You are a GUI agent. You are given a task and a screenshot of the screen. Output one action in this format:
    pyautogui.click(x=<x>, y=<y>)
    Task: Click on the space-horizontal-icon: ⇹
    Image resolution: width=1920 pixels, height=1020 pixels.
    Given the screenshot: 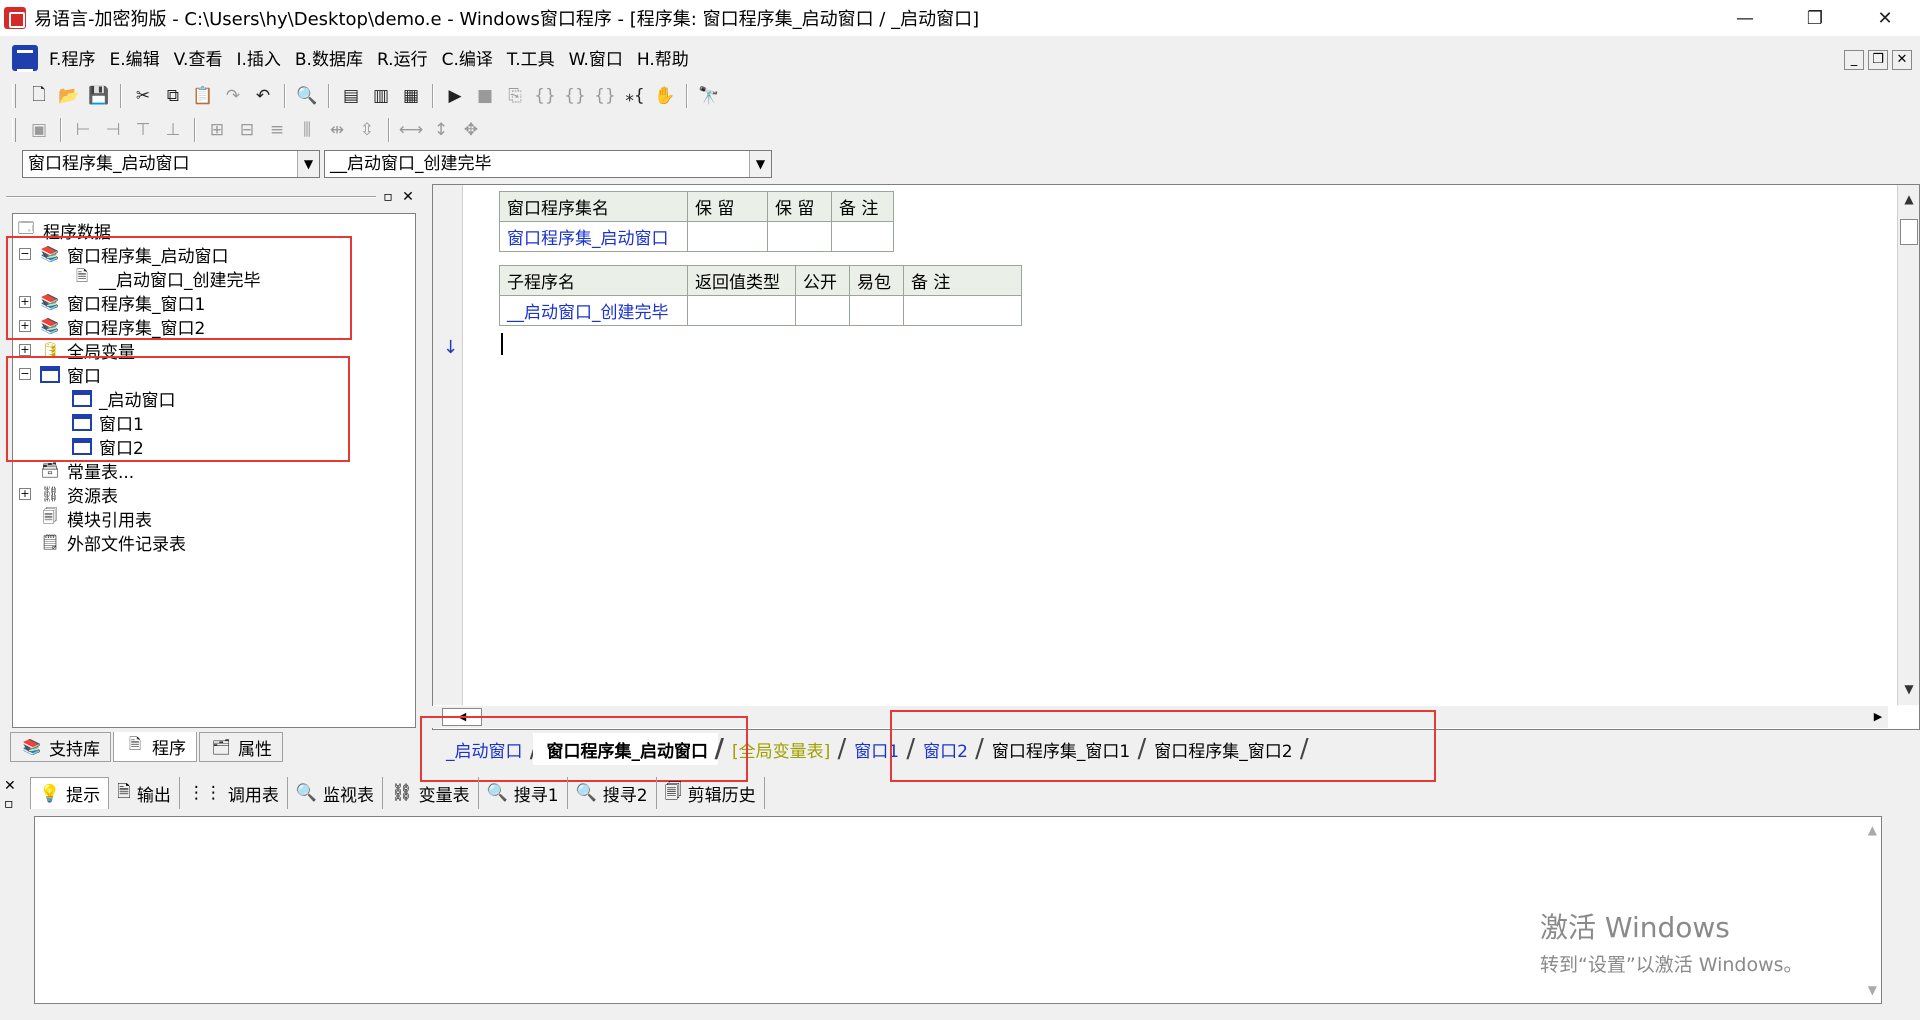 What is the action you would take?
    pyautogui.click(x=337, y=130)
    